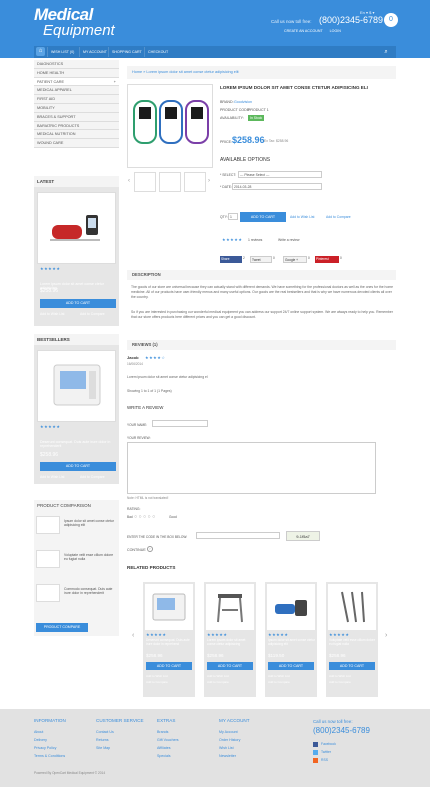 The image size is (430, 787). Describe the element at coordinates (168, 756) in the screenshot. I see `footer-link: Specials` at that location.